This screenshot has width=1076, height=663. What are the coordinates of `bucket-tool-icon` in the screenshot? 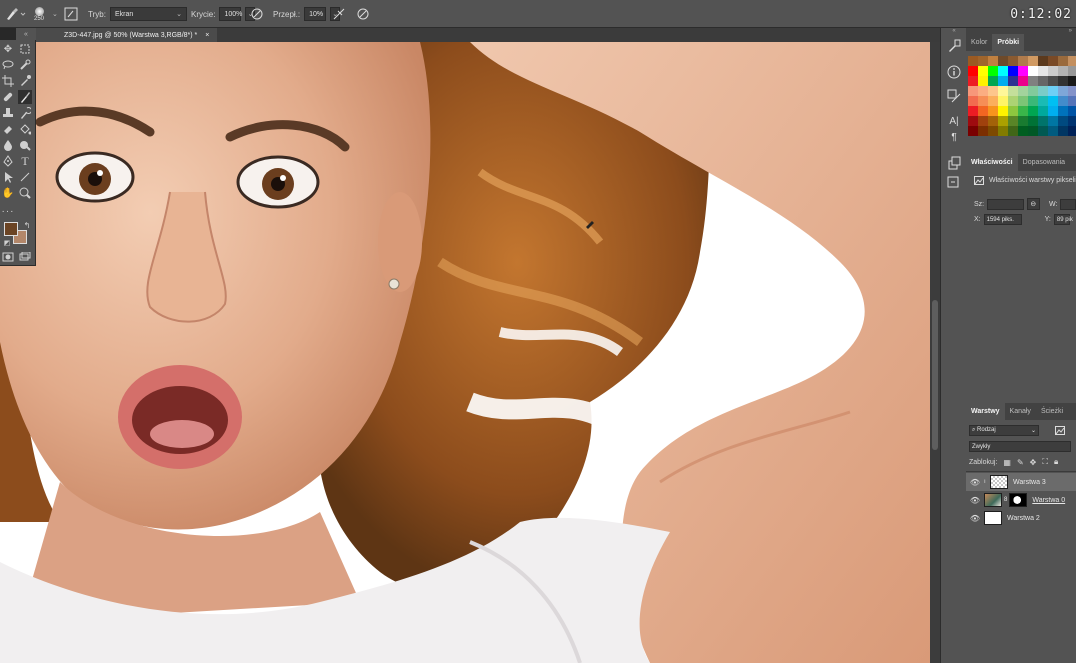 It's located at (25, 129).